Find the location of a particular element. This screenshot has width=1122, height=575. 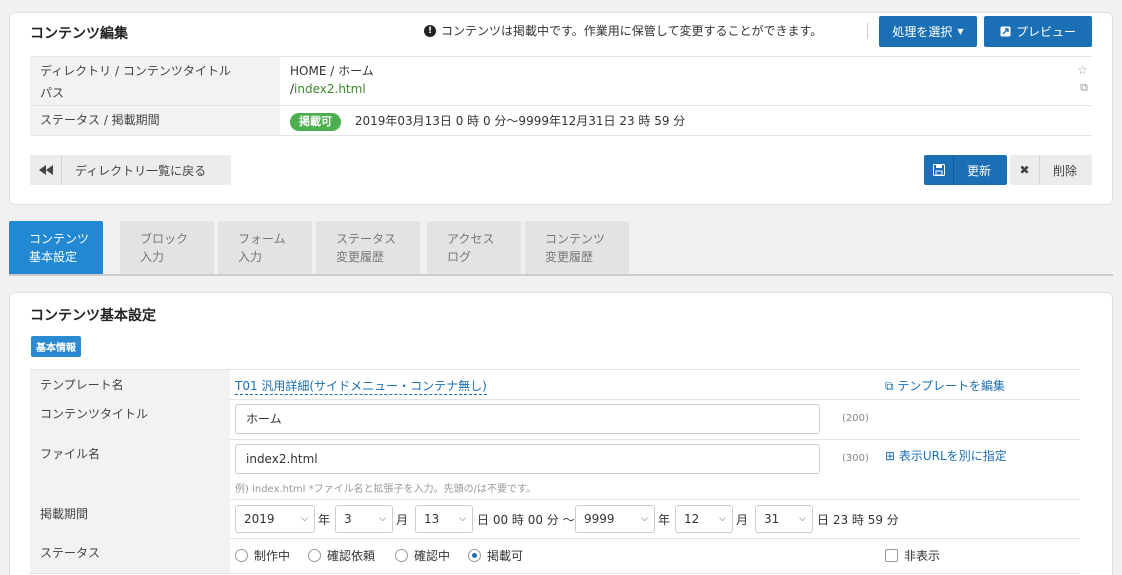

caret-down-icon: ▼ is located at coordinates (960, 31).